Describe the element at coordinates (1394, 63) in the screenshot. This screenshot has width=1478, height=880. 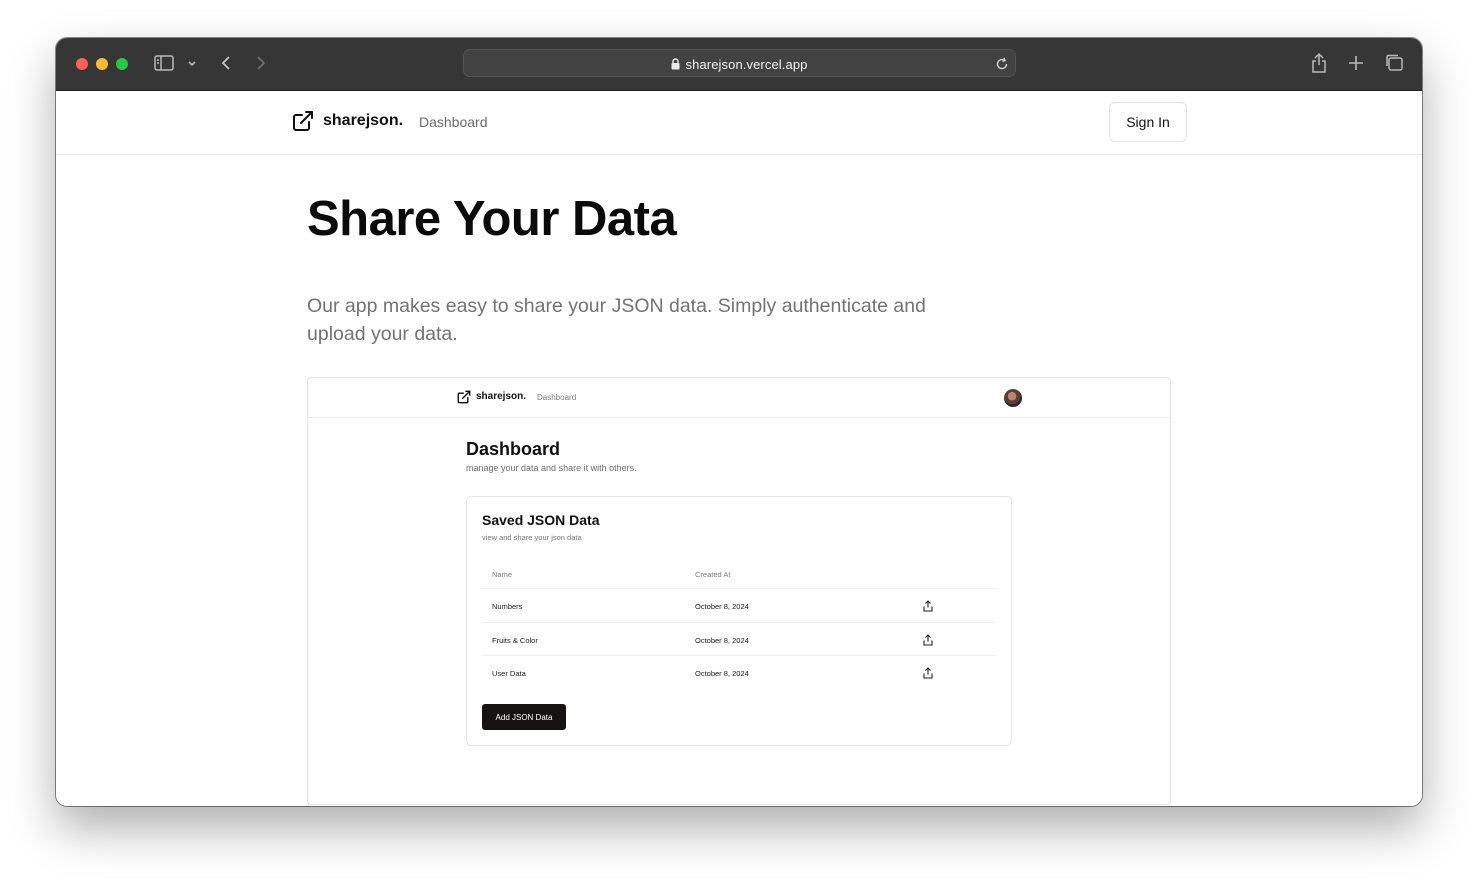
I see `tab-overview-icon` at that location.